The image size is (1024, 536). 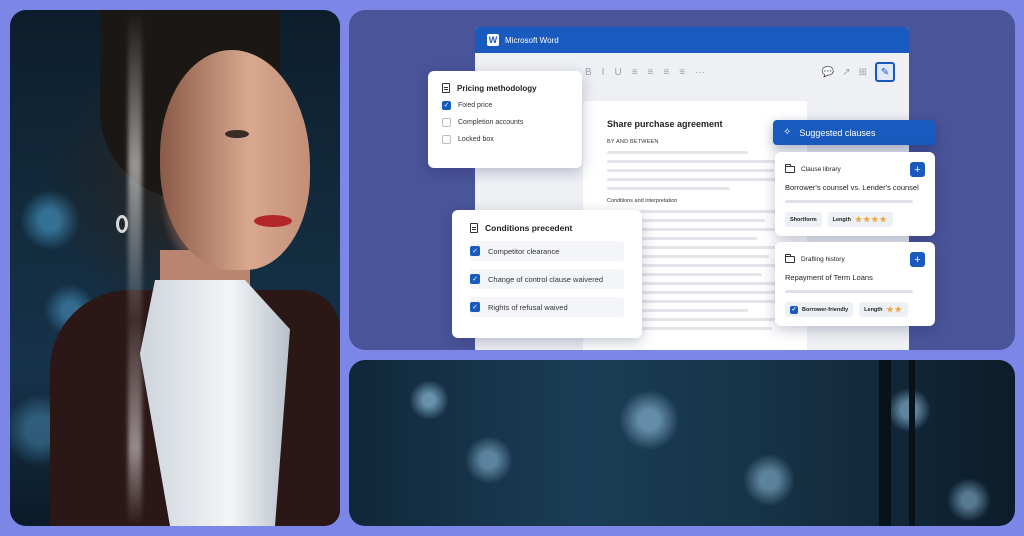 I want to click on condition-label: Rights of refusal waived, so click(x=528, y=307).